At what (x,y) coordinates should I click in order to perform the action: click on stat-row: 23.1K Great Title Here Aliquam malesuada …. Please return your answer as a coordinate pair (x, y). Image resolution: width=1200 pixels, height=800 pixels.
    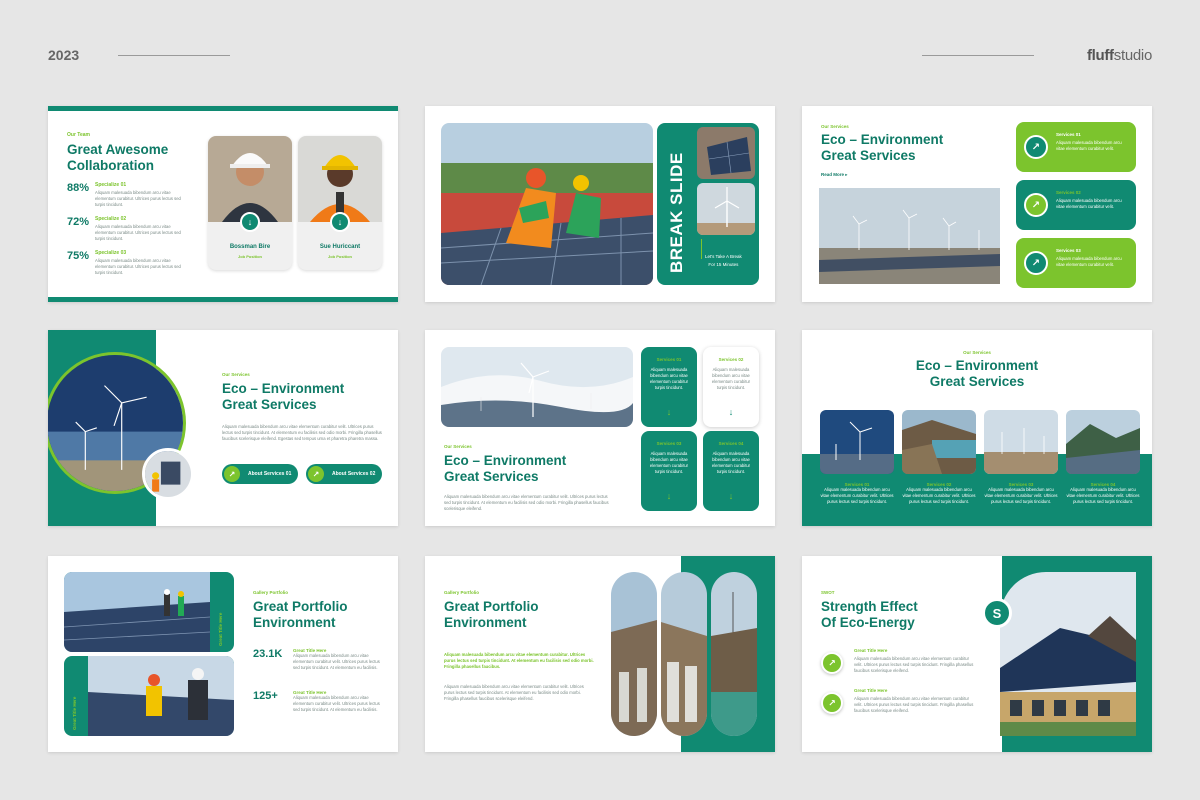
    Looking at the image, I should click on (316, 659).